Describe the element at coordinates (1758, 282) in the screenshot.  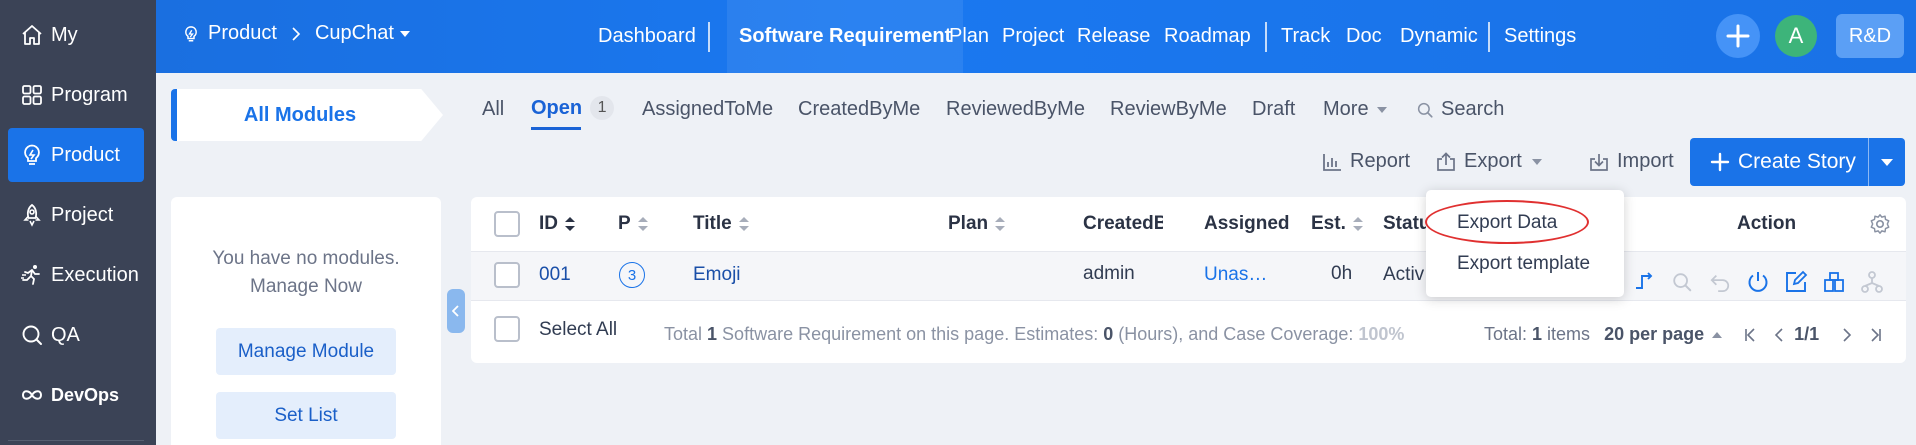
I see `power-icon` at that location.